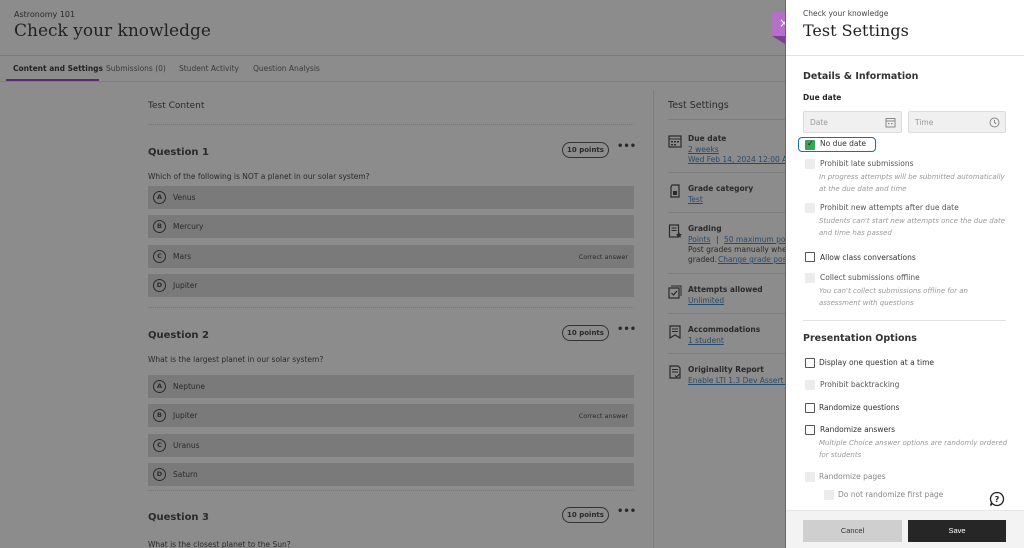 This screenshot has width=1024, height=548. Describe the element at coordinates (726, 369) in the screenshot. I see `setting-label: Originality Report` at that location.